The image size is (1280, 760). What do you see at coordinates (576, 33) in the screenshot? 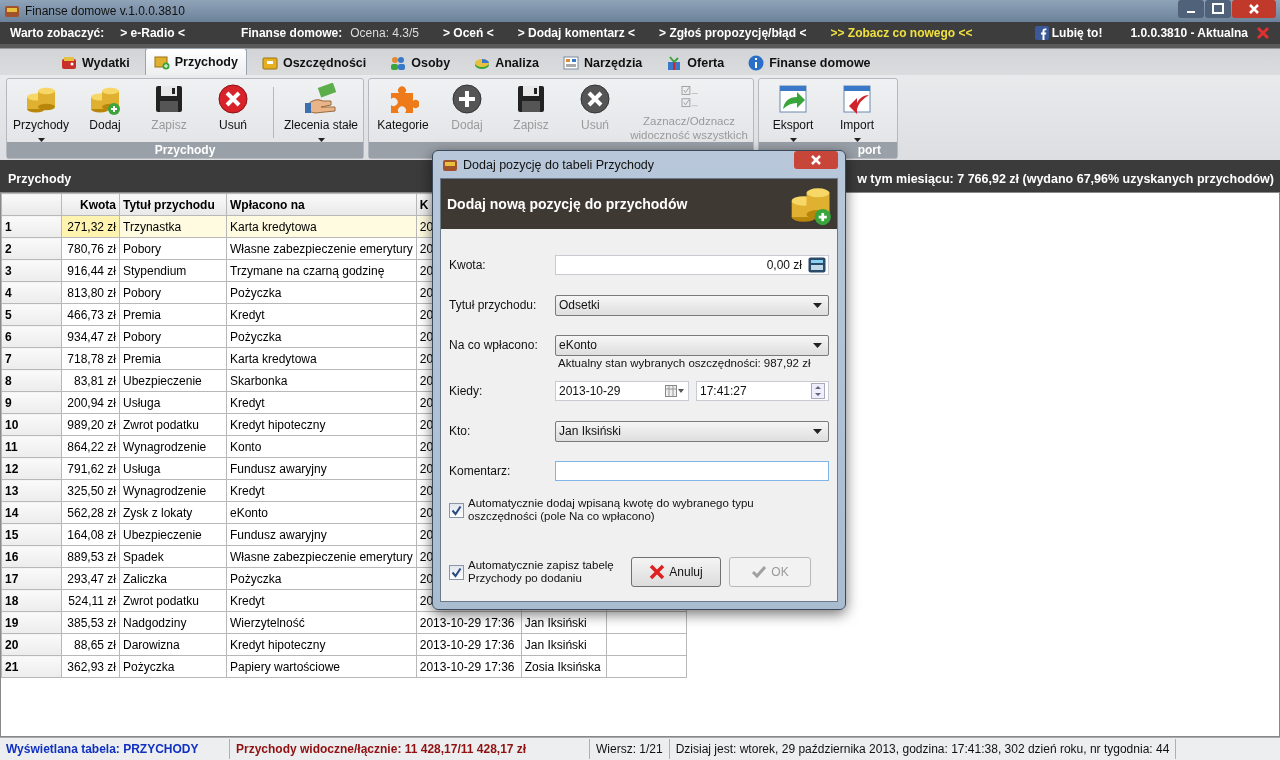
I see `link: > Dodaj komentarz <` at bounding box center [576, 33].